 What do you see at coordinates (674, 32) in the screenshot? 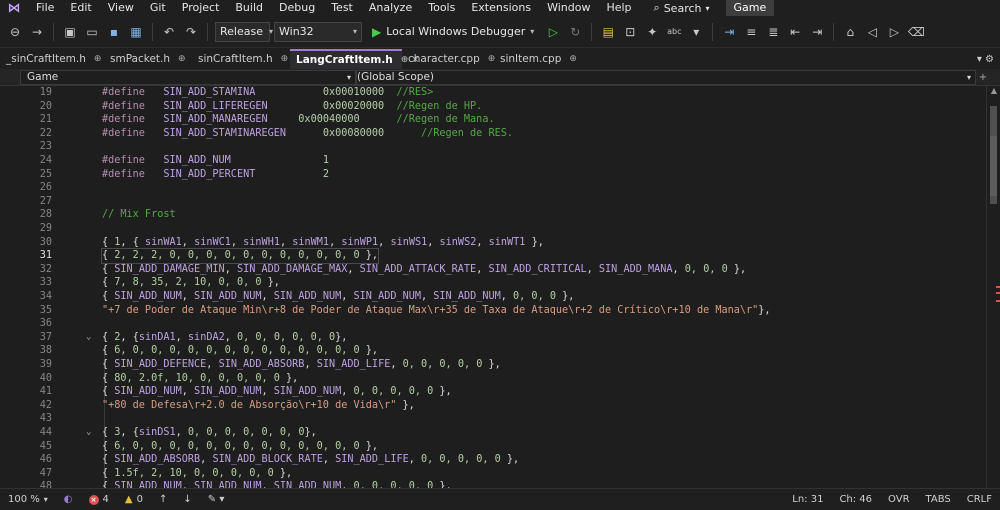
I see `spellcheck-icon: abc` at bounding box center [674, 32].